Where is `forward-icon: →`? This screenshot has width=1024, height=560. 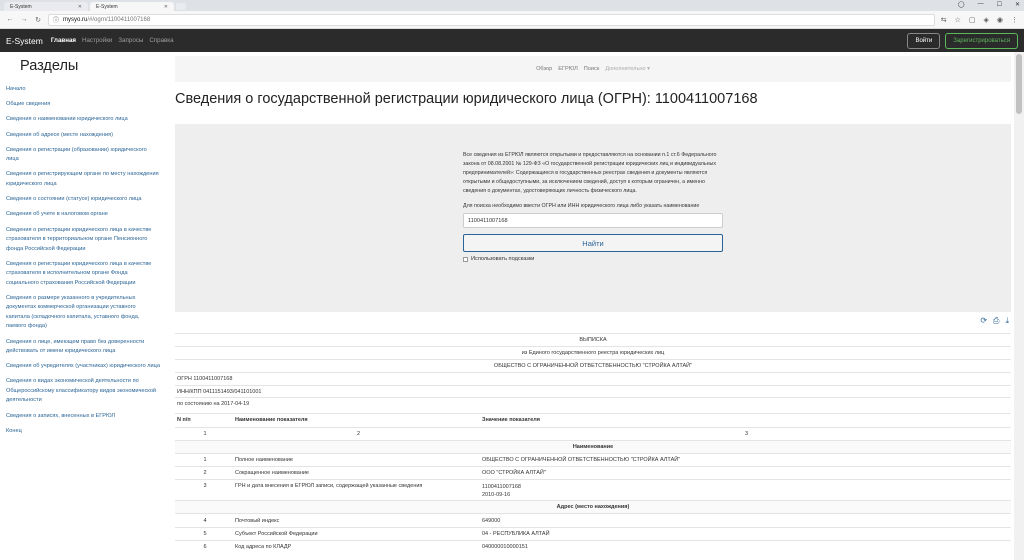 forward-icon: → is located at coordinates (24, 19).